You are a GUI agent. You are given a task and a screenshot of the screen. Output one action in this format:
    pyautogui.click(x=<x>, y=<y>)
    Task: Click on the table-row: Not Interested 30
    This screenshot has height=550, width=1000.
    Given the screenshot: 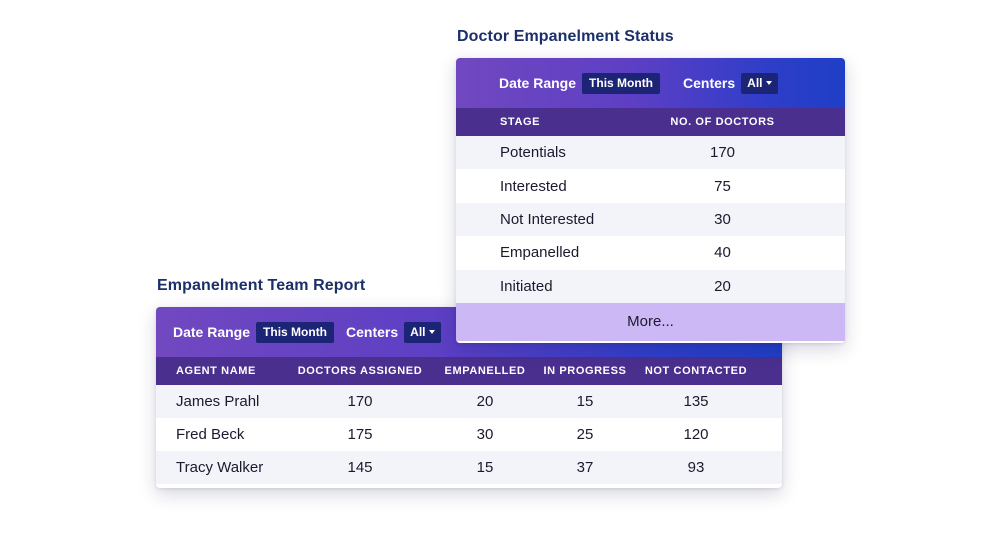 What is the action you would take?
    pyautogui.click(x=650, y=219)
    